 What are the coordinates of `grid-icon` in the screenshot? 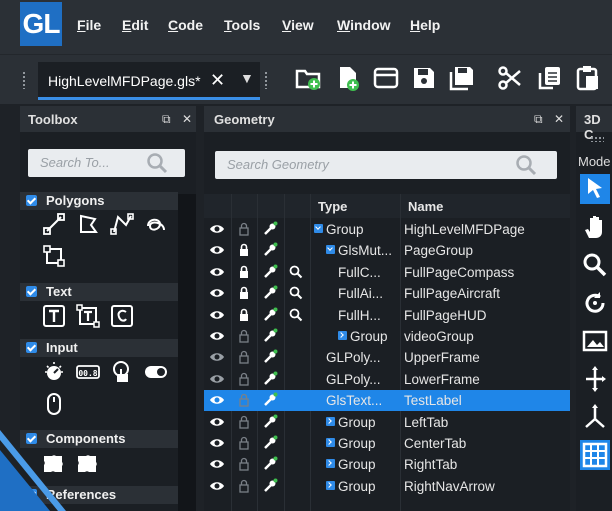 It's located at (595, 455).